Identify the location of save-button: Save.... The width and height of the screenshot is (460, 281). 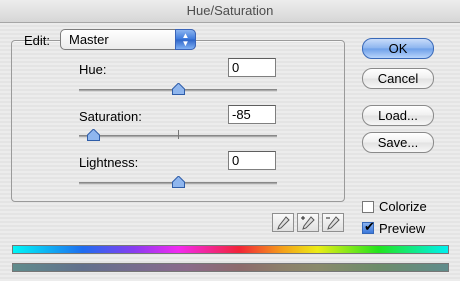
(398, 142).